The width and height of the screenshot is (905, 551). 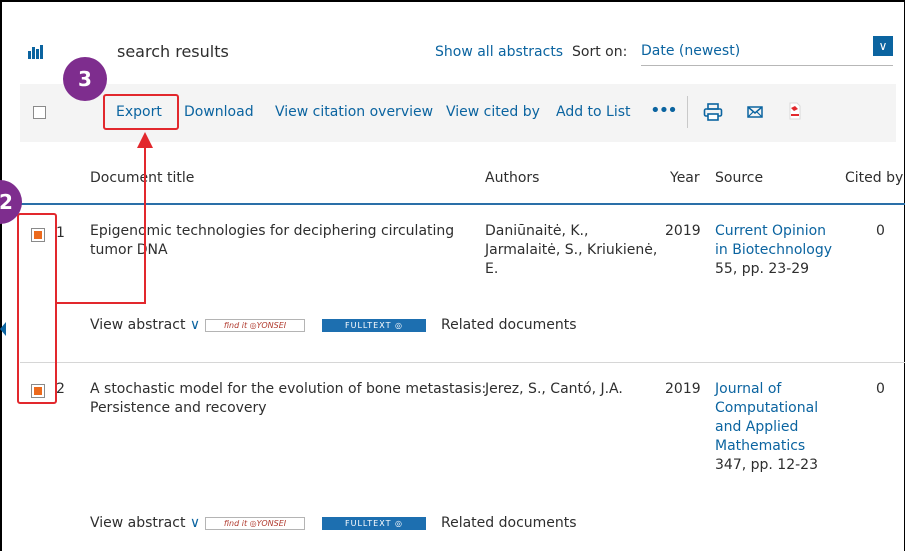 I want to click on column-header-source: Source, so click(x=739, y=178).